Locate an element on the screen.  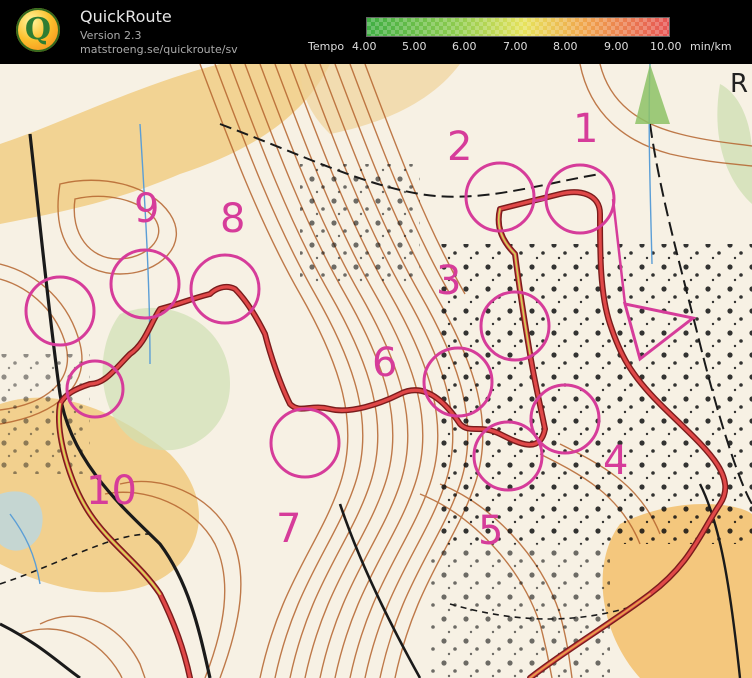
control-number-1: 1 is located at coordinates (585, 129).